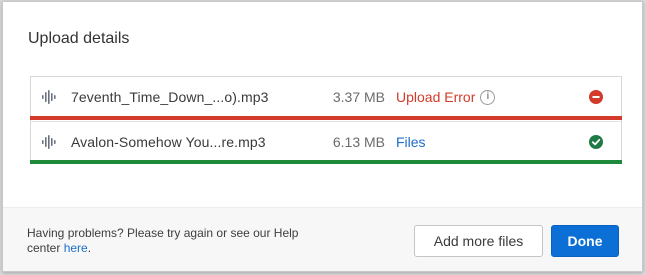  What do you see at coordinates (76, 248) in the screenshot?
I see `help-link: here` at bounding box center [76, 248].